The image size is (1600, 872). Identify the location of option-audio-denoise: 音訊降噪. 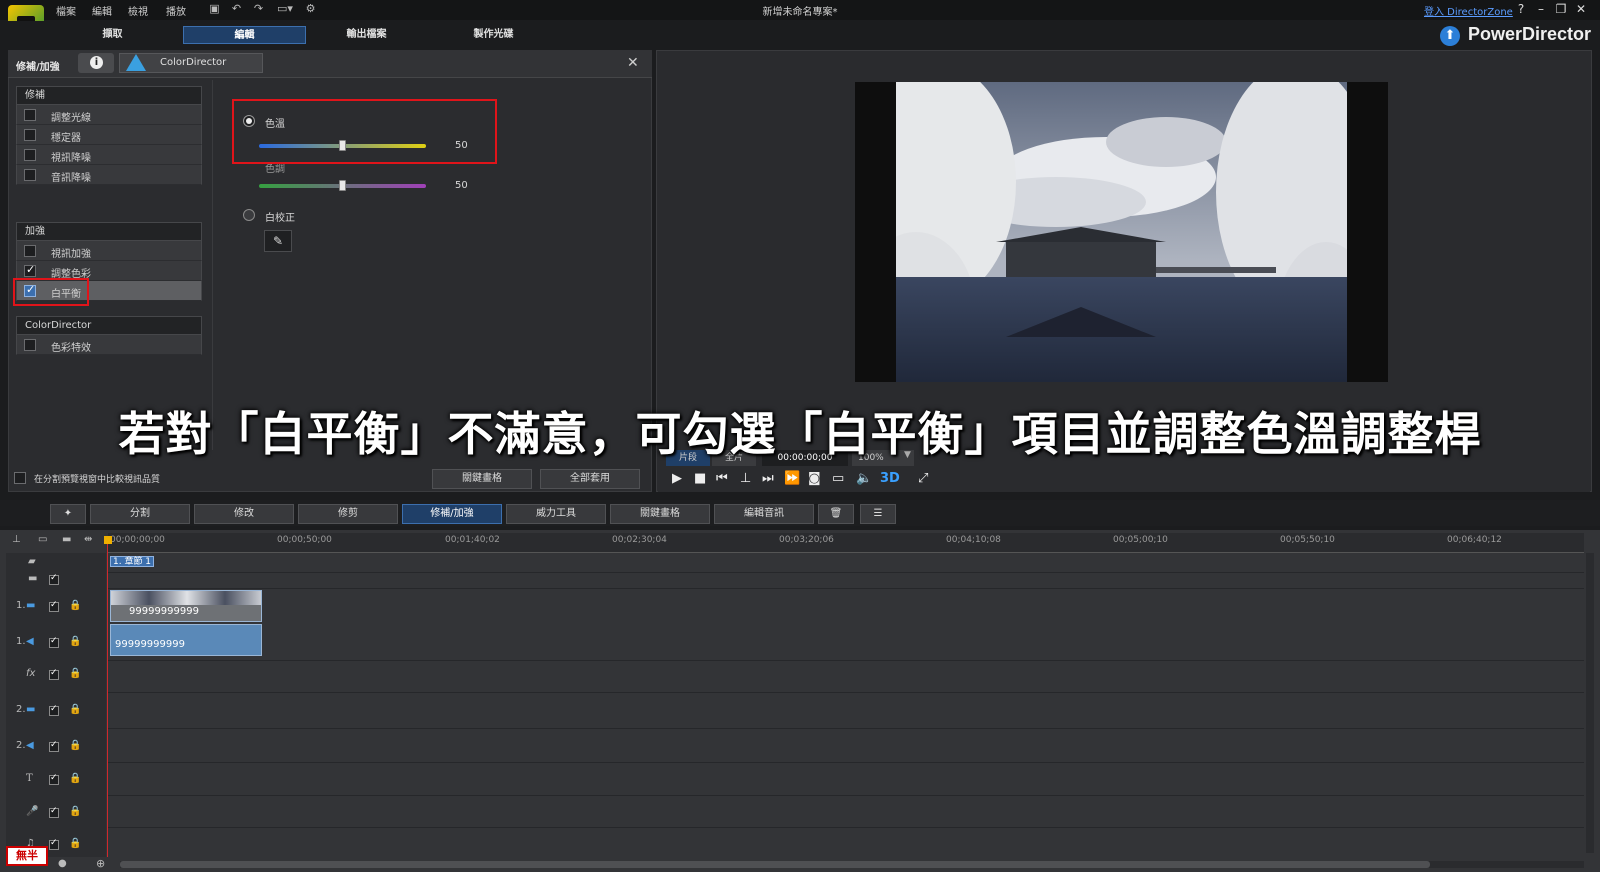
(109, 175).